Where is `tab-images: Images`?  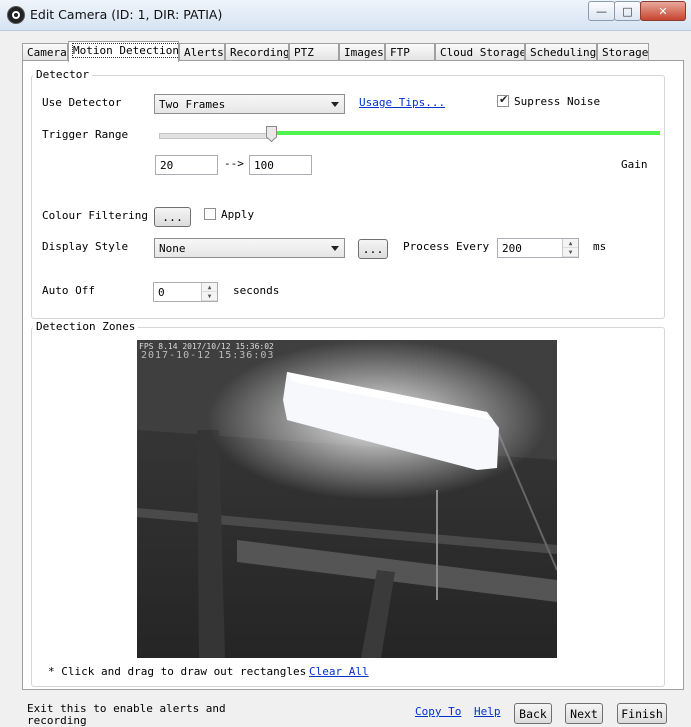
tab-images: Images is located at coordinates (362, 51).